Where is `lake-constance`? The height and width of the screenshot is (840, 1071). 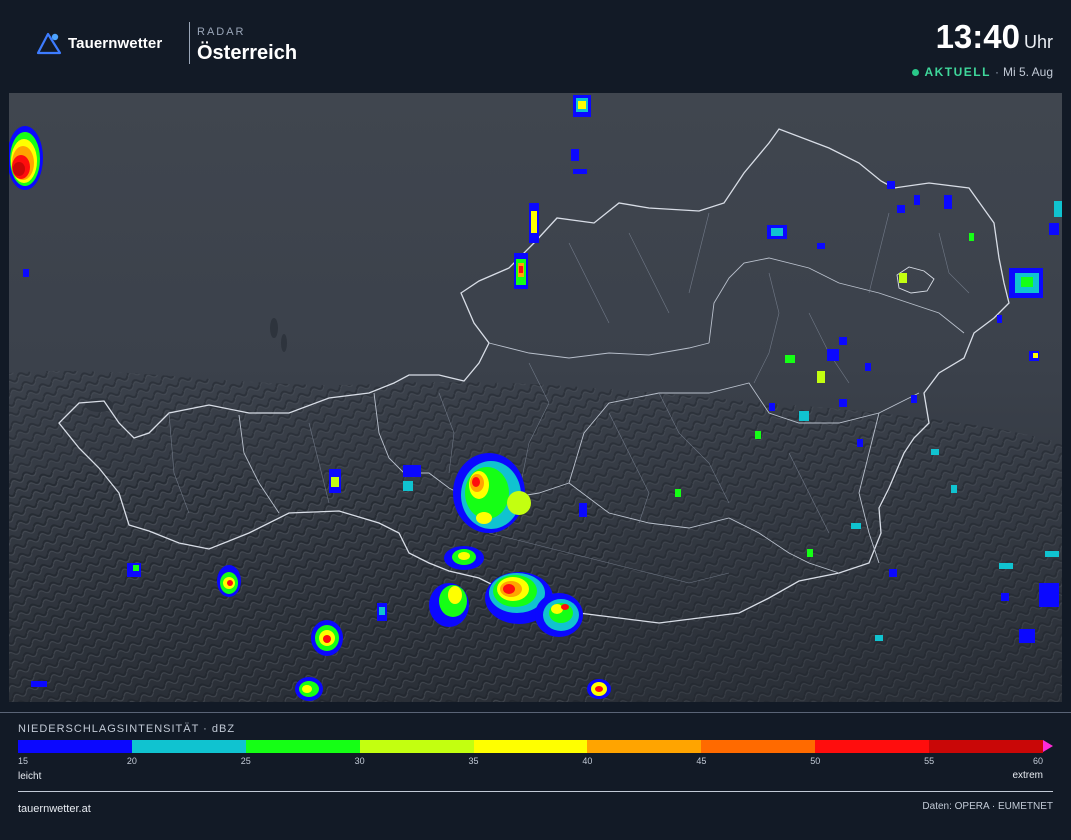
lake-constance is located at coordinates (99, 405).